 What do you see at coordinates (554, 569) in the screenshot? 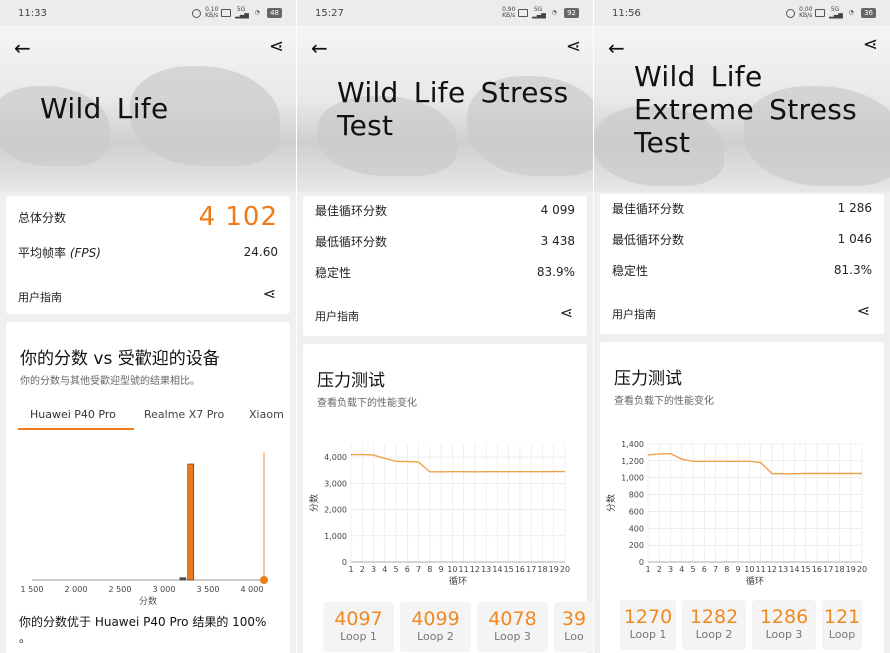
I see `x-tick-label: 19` at bounding box center [554, 569].